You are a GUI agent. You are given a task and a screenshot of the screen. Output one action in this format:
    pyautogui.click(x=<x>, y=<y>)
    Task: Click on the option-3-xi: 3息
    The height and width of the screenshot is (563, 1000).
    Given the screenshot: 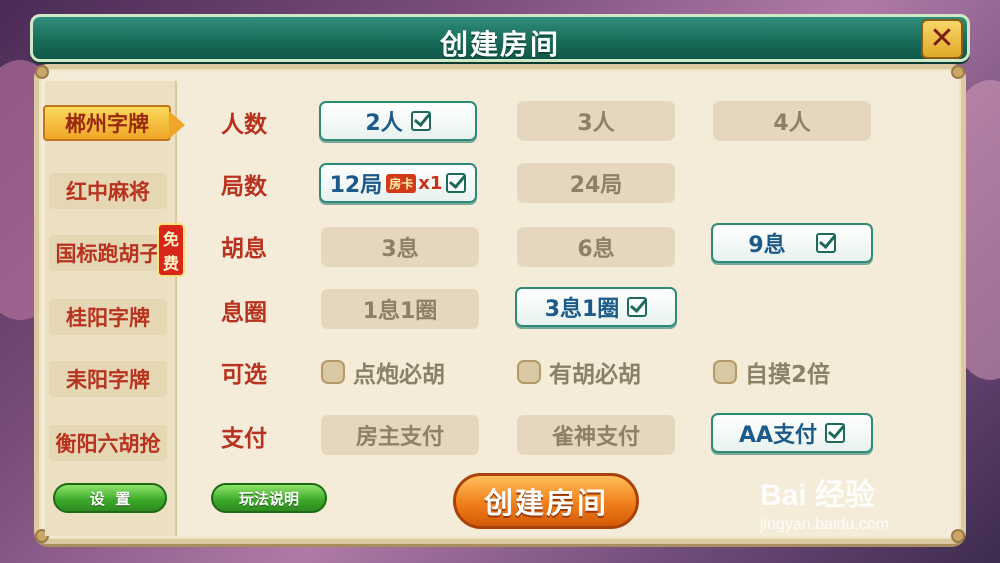 What is the action you would take?
    pyautogui.click(x=400, y=247)
    